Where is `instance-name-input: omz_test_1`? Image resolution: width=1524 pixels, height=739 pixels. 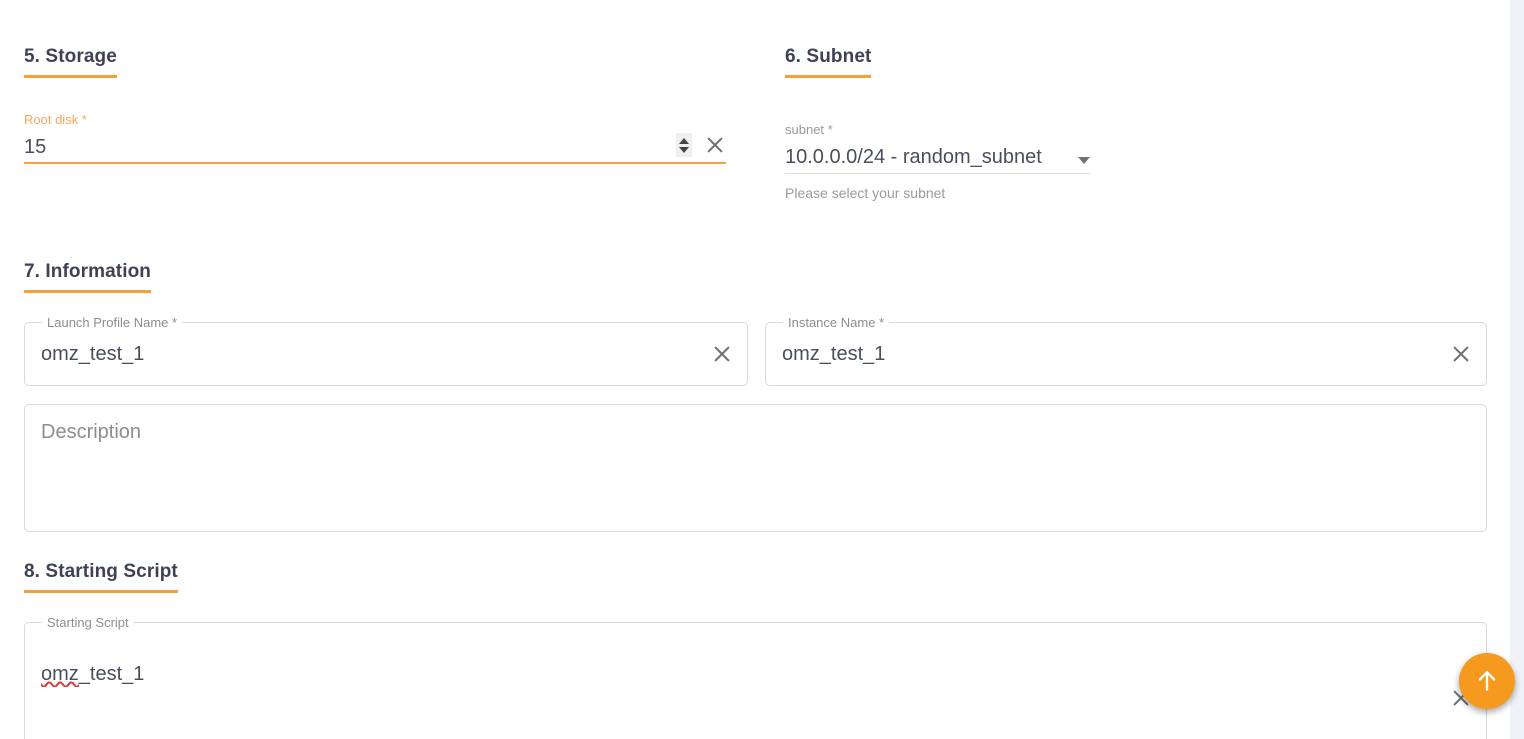
instance-name-input: omz_test_1 is located at coordinates (1116, 354).